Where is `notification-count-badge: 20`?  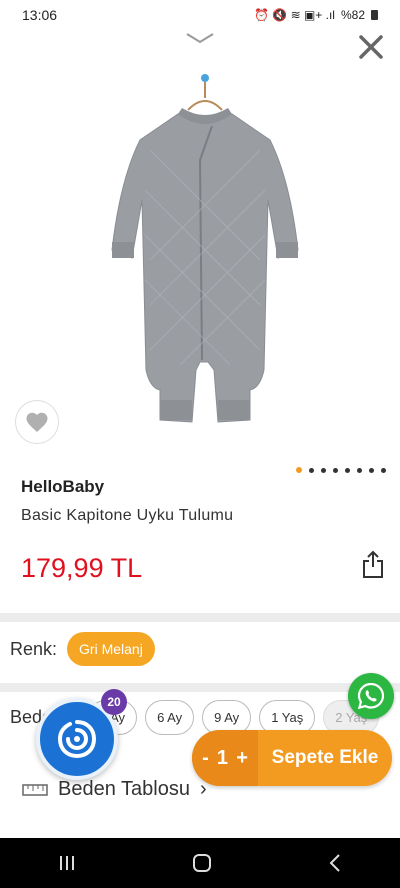
notification-count-badge: 20 is located at coordinates (114, 702).